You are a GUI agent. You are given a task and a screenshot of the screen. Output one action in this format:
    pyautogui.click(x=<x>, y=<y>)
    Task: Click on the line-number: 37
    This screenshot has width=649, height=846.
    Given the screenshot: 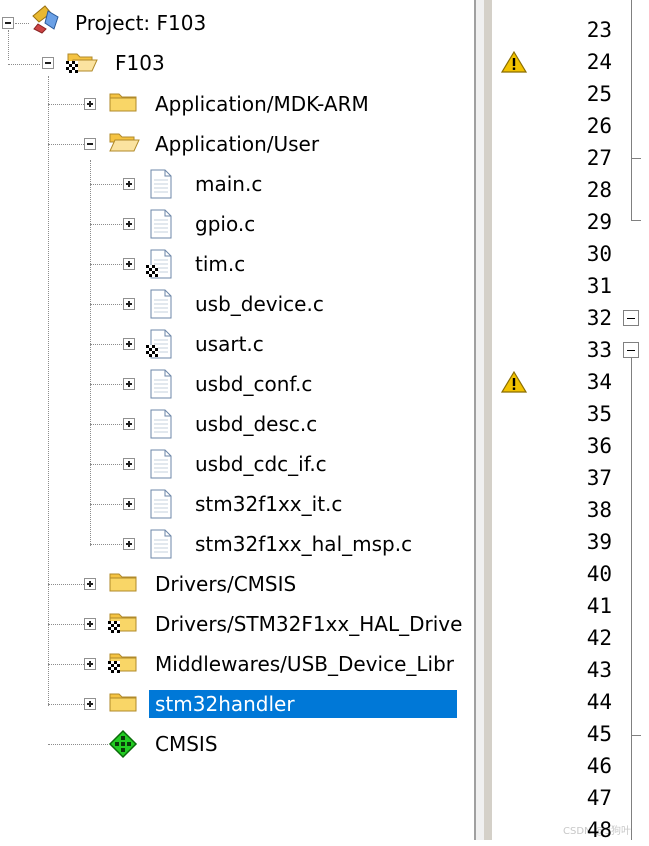 What is the action you would take?
    pyautogui.click(x=599, y=478)
    